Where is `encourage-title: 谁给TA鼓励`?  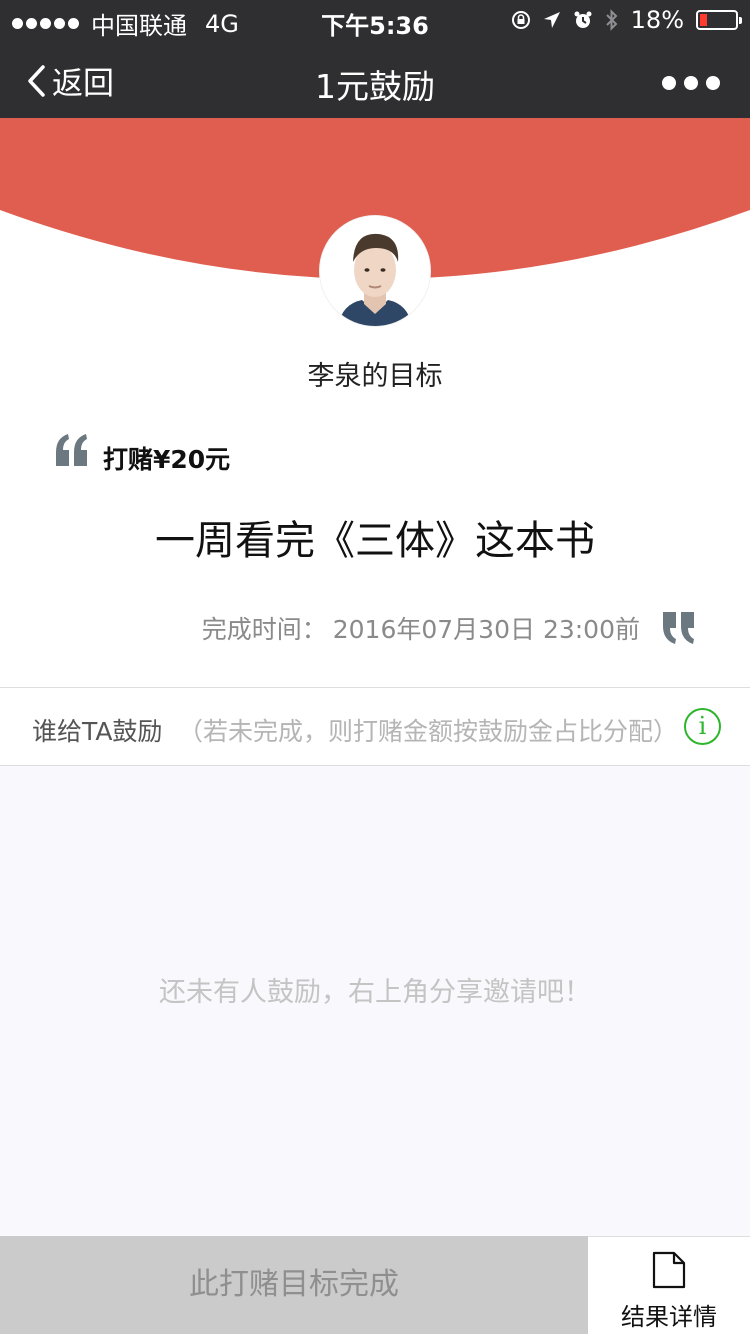 encourage-title: 谁给TA鼓励 is located at coordinates (97, 731).